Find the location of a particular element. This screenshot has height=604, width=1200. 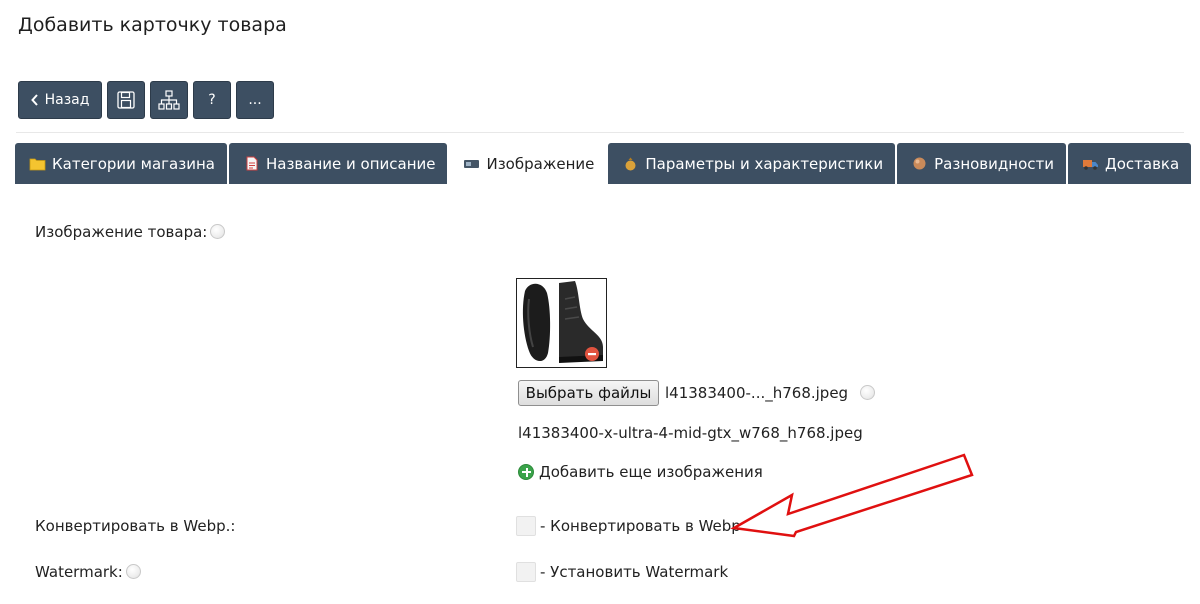

save-button is located at coordinates (126, 100).